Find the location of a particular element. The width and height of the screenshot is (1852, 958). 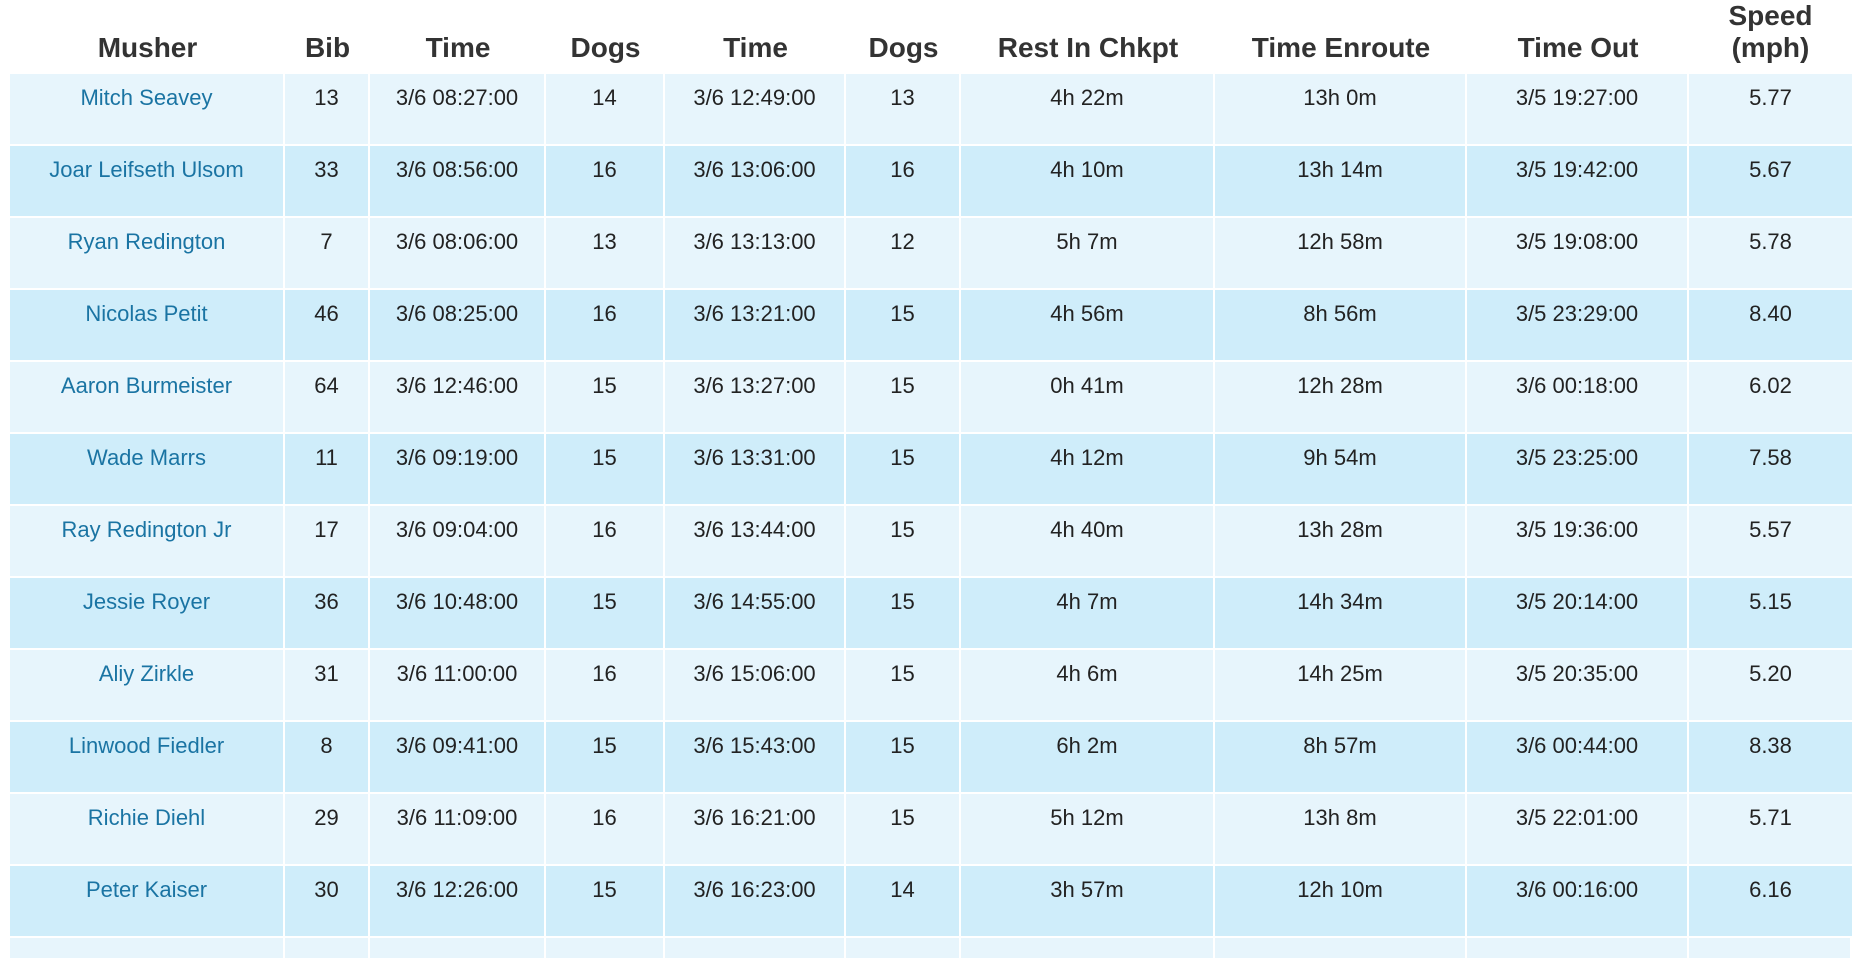

time-in-cell: 3/6 10:48:00 is located at coordinates (458, 613).